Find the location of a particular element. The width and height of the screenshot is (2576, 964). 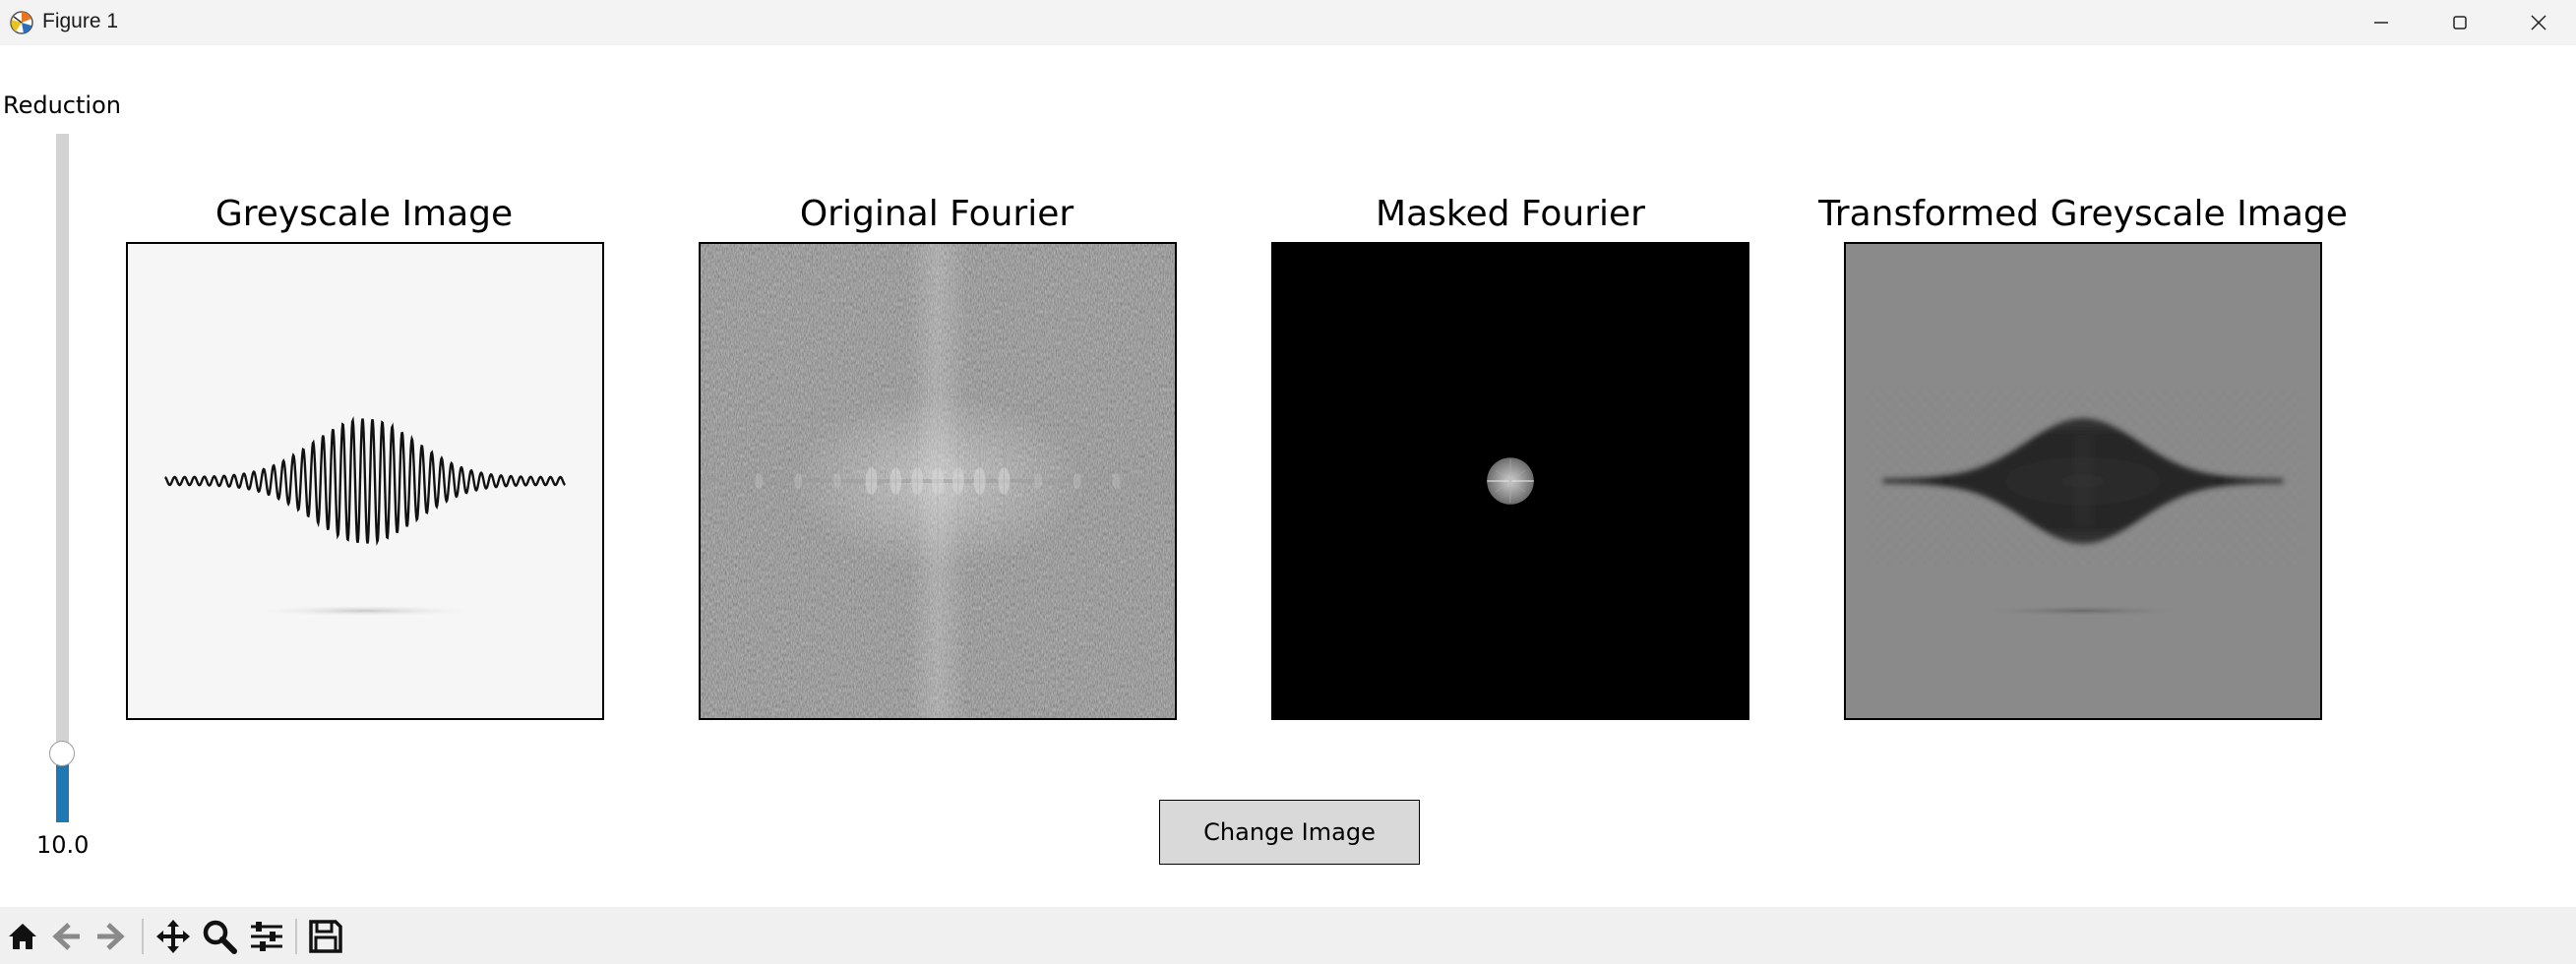

reduction-slider-track is located at coordinates (62, 478).